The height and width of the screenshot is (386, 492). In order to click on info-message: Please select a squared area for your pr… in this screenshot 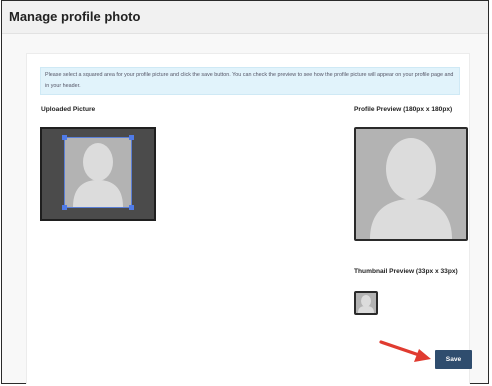, I will do `click(250, 81)`.